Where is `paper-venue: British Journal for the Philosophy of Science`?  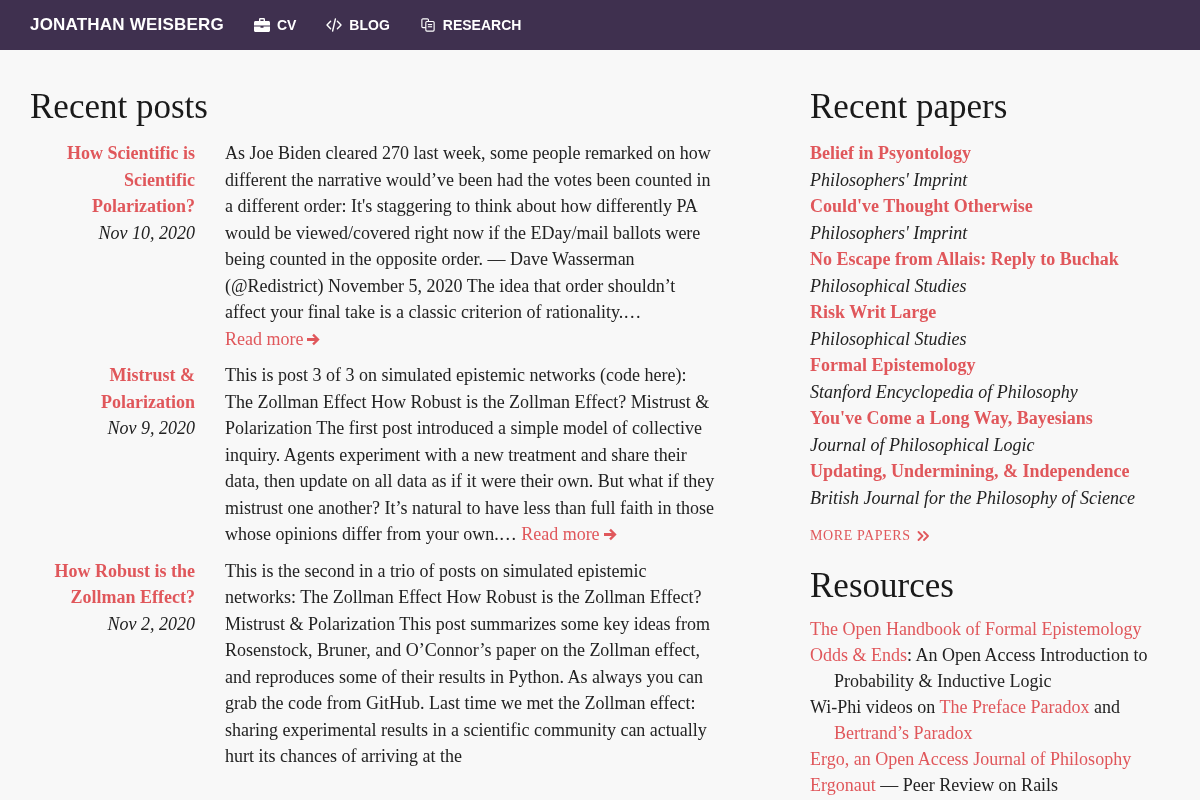 paper-venue: British Journal for the Philosophy of Science is located at coordinates (972, 498).